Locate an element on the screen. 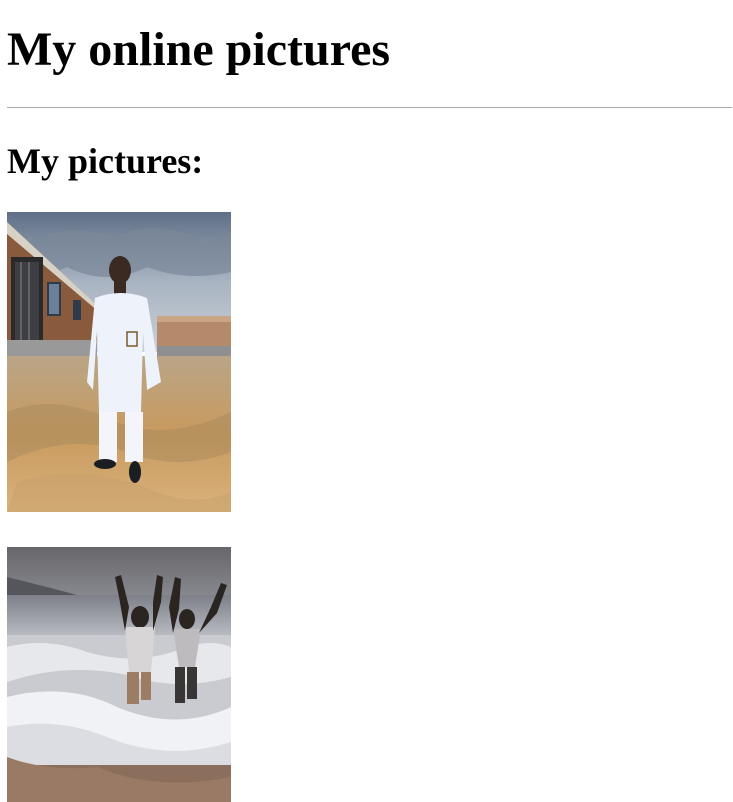  photo-beach-jump is located at coordinates (119, 674).